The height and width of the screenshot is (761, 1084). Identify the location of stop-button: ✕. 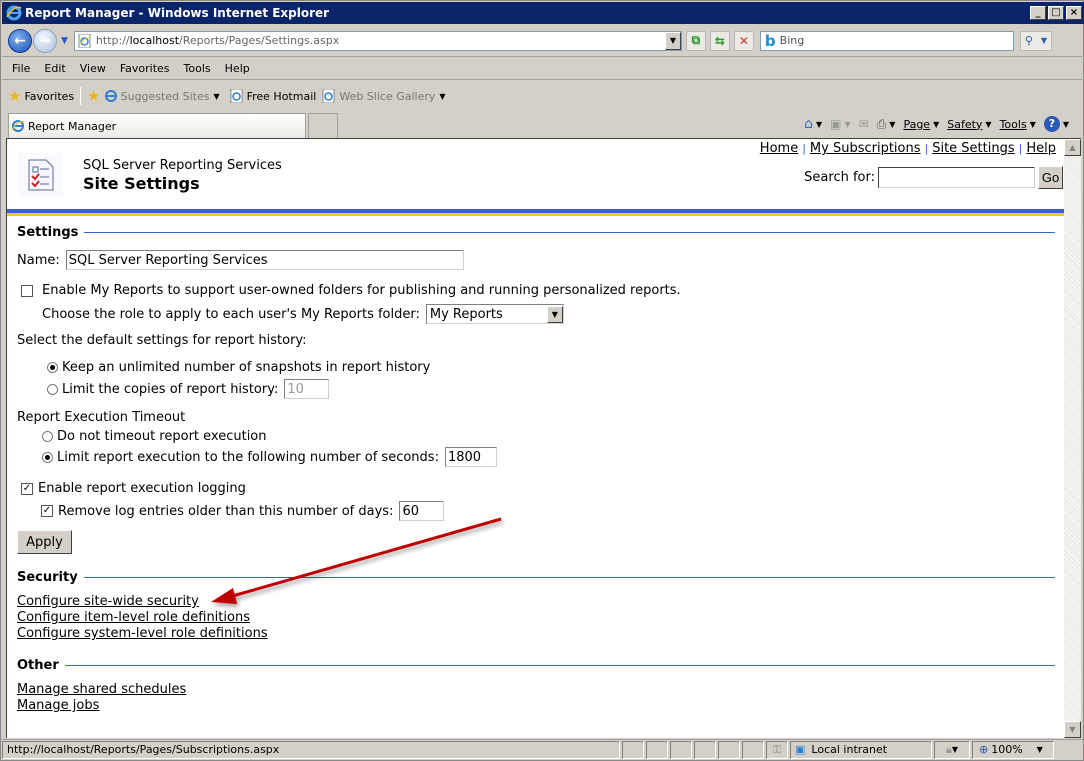
(743, 40).